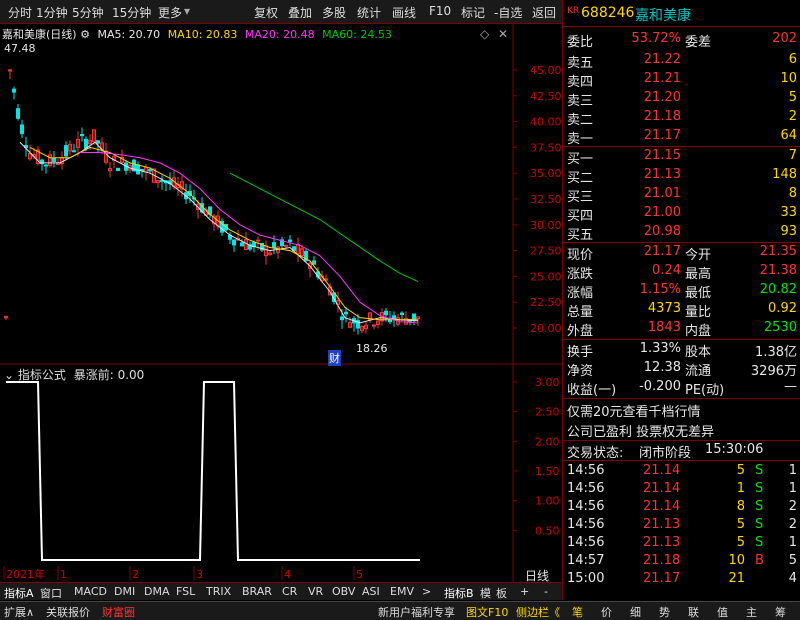 This screenshot has width=800, height=620. Describe the element at coordinates (546, 122) in the screenshot. I see `price-tick-label: 40.00` at that location.